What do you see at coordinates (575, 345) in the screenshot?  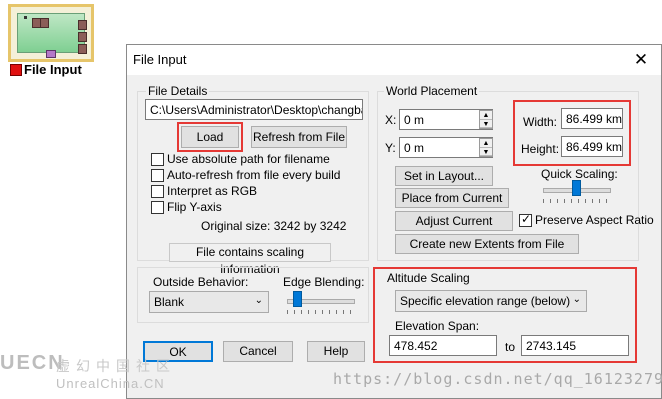 I see `elevation-to-field: 2743.145` at bounding box center [575, 345].